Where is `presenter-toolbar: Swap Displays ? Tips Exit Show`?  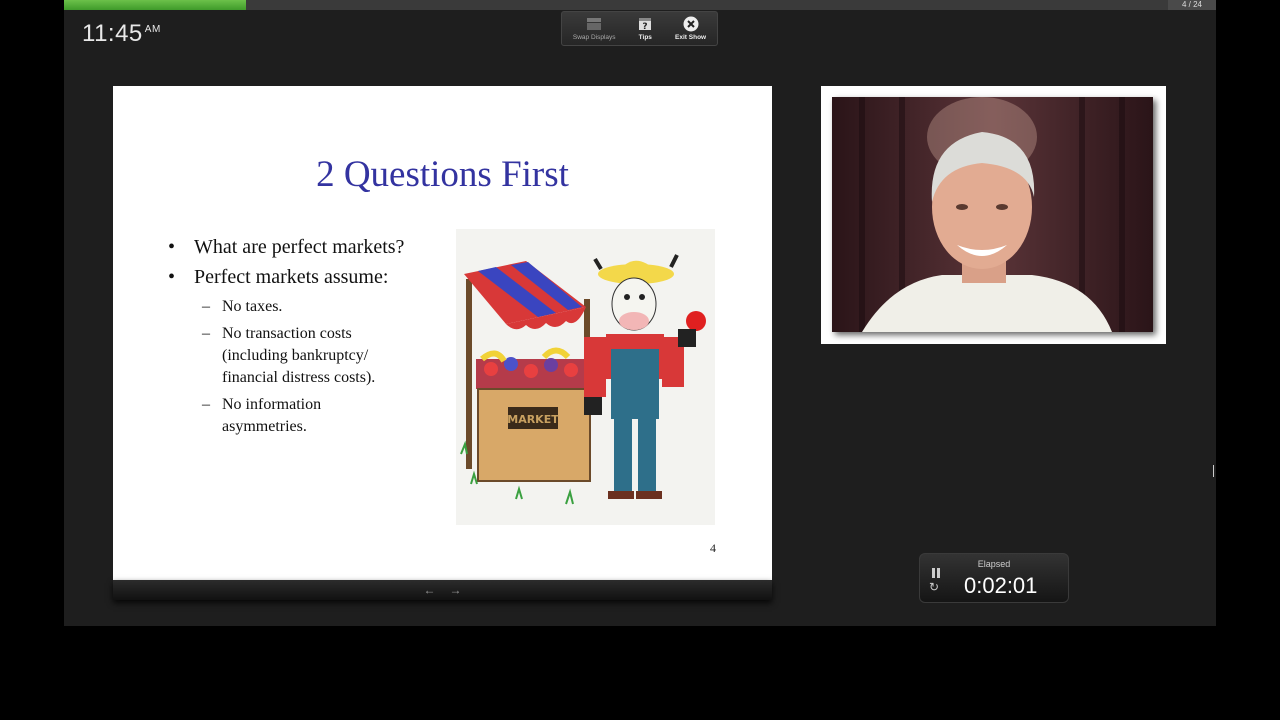
presenter-toolbar: Swap Displays ? Tips Exit Show is located at coordinates (639, 28).